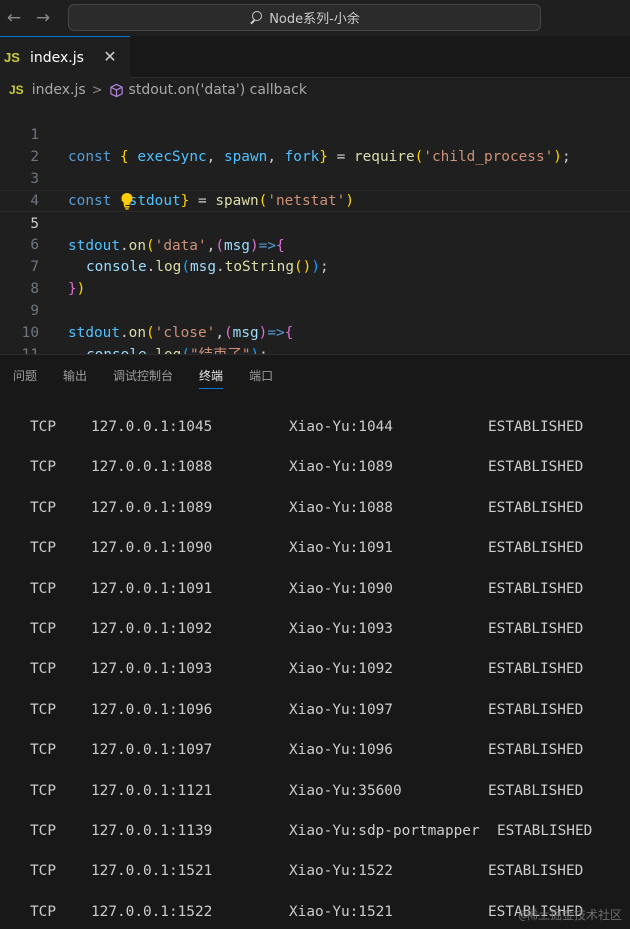  What do you see at coordinates (315, 309) in the screenshot?
I see `code-line: 9 stdout.on('close',(msg)=>{` at bounding box center [315, 309].